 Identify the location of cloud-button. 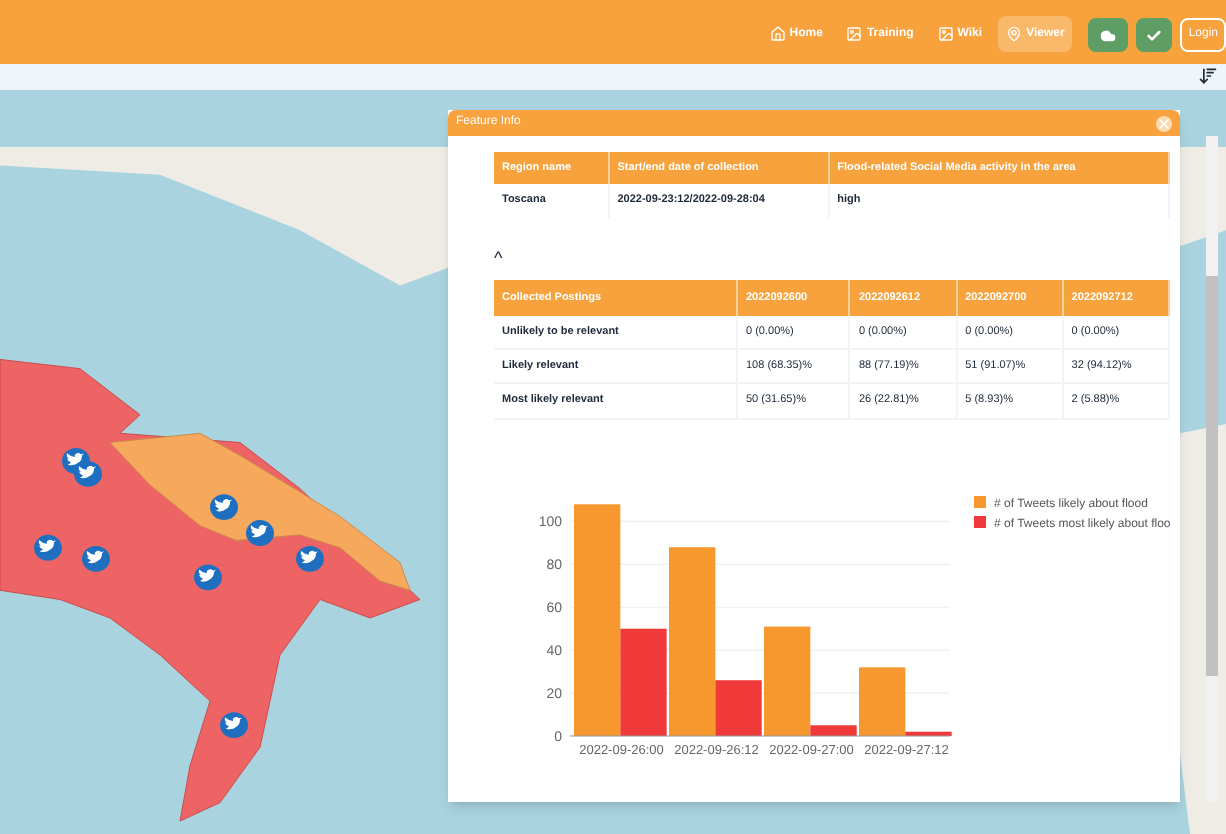
(1108, 35).